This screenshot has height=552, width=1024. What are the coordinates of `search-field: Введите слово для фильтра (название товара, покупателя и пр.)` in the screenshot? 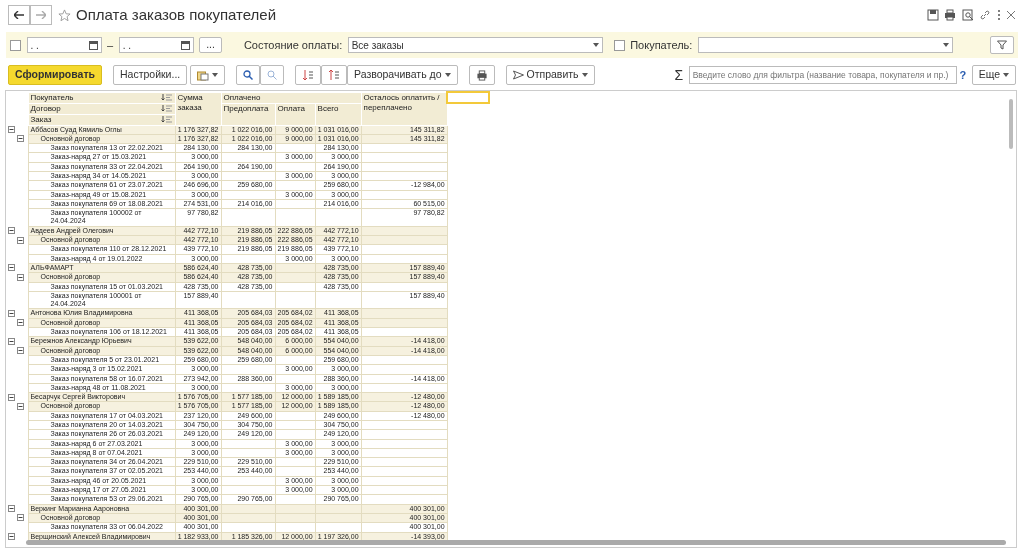 It's located at (822, 75).